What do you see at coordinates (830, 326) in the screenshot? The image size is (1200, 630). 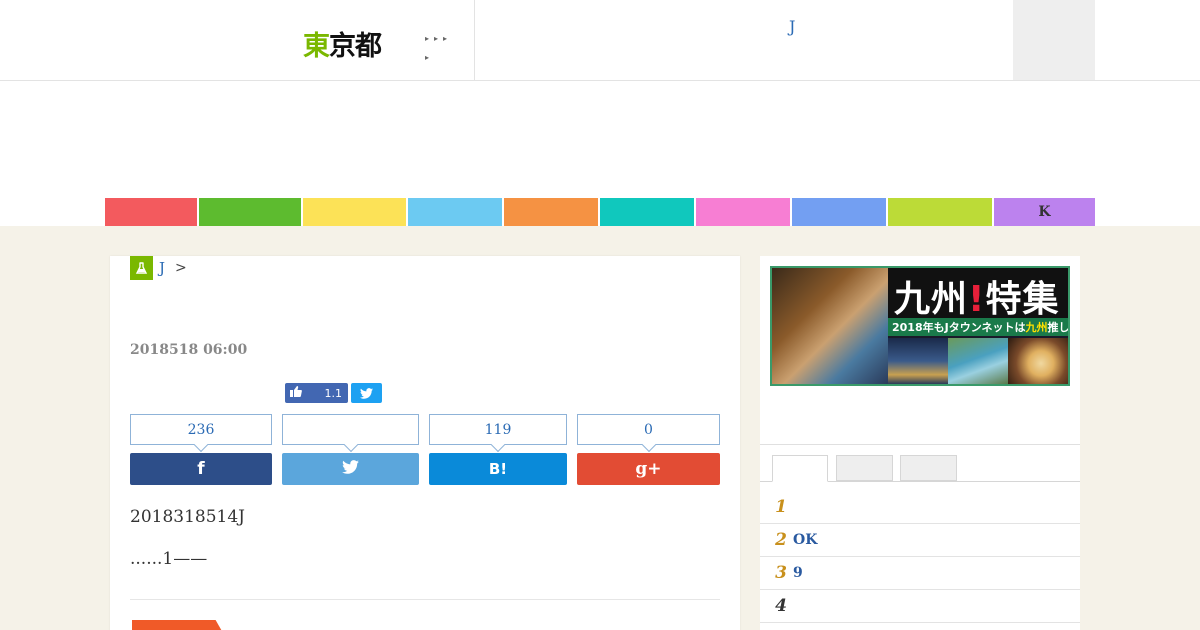 I see `banner-photo` at bounding box center [830, 326].